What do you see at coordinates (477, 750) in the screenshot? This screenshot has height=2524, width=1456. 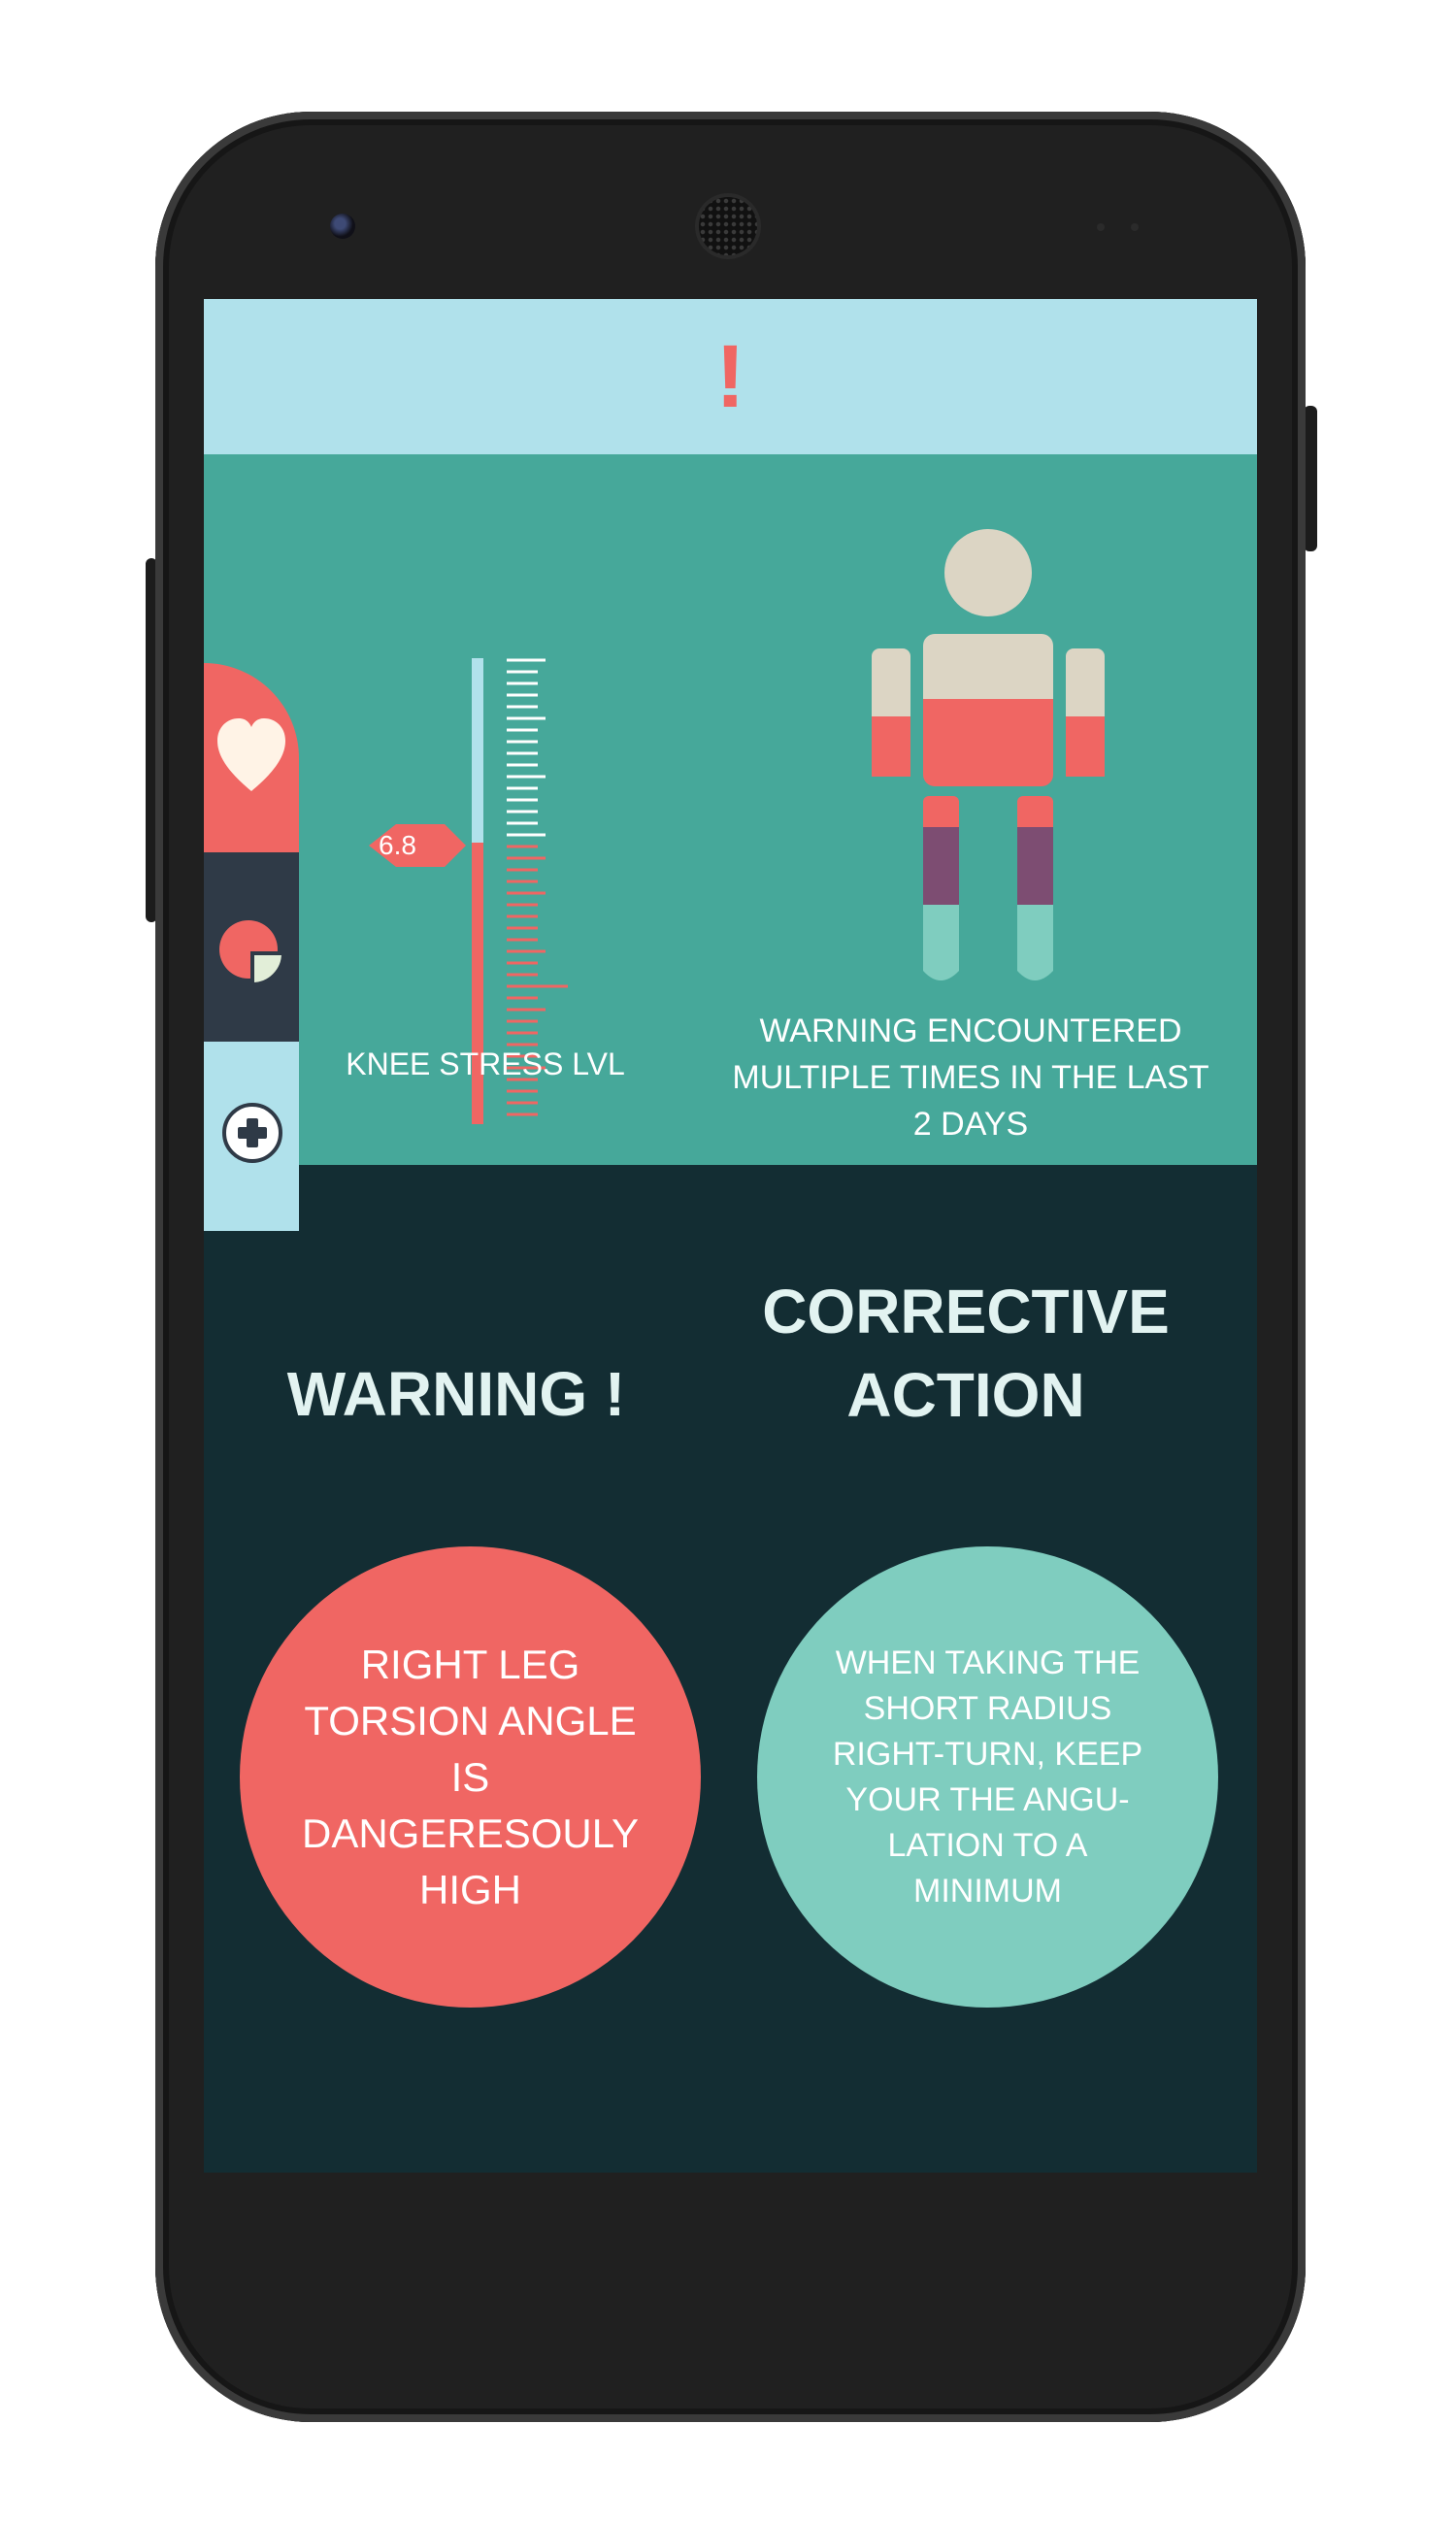 I see `gauge-track-upper` at bounding box center [477, 750].